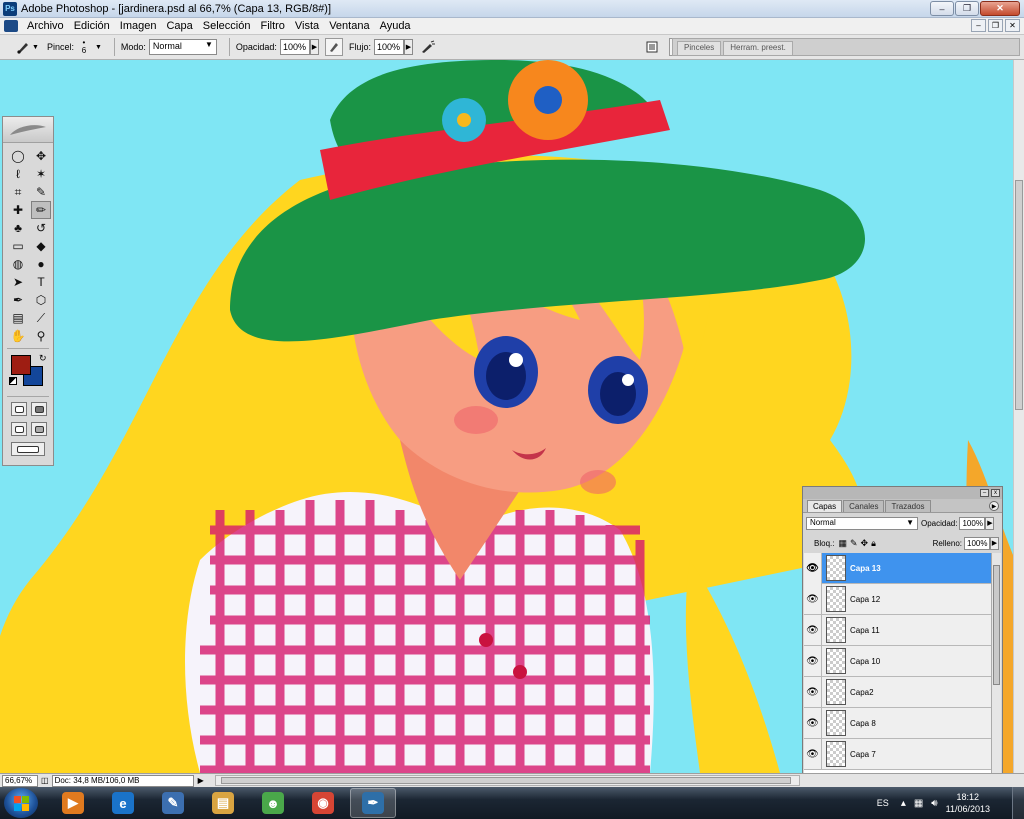 Image resolution: width=1024 pixels, height=819 pixels. Describe the element at coordinates (18, 318) in the screenshot. I see `notes-tool-icon: ▤` at that location.